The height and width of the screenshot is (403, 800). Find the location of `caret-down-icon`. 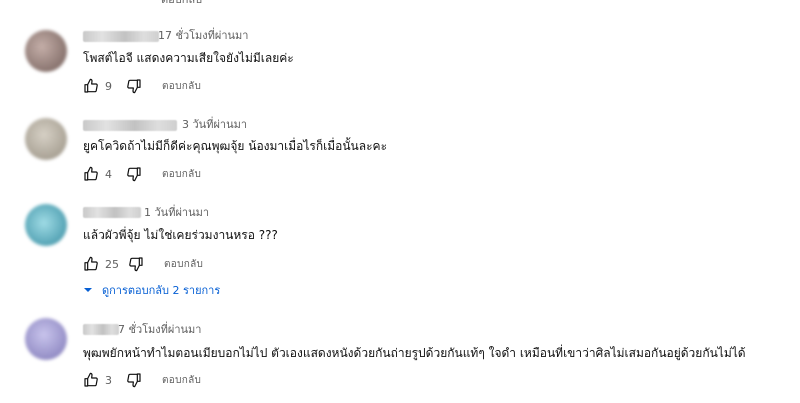

caret-down-icon is located at coordinates (88, 290).